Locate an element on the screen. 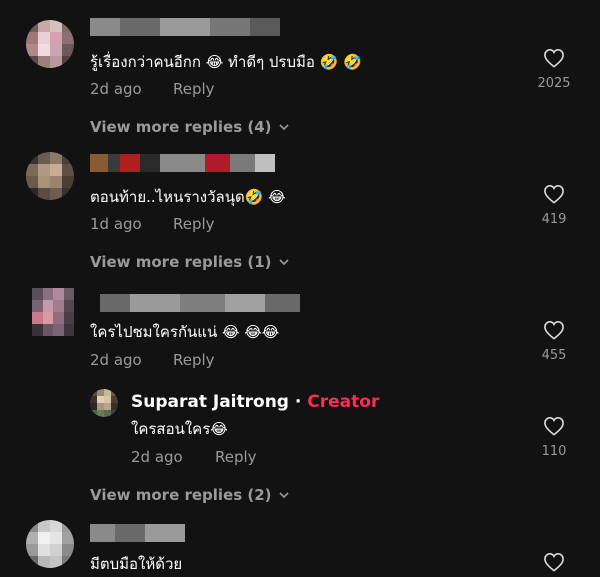  creator-avatar is located at coordinates (104, 403).